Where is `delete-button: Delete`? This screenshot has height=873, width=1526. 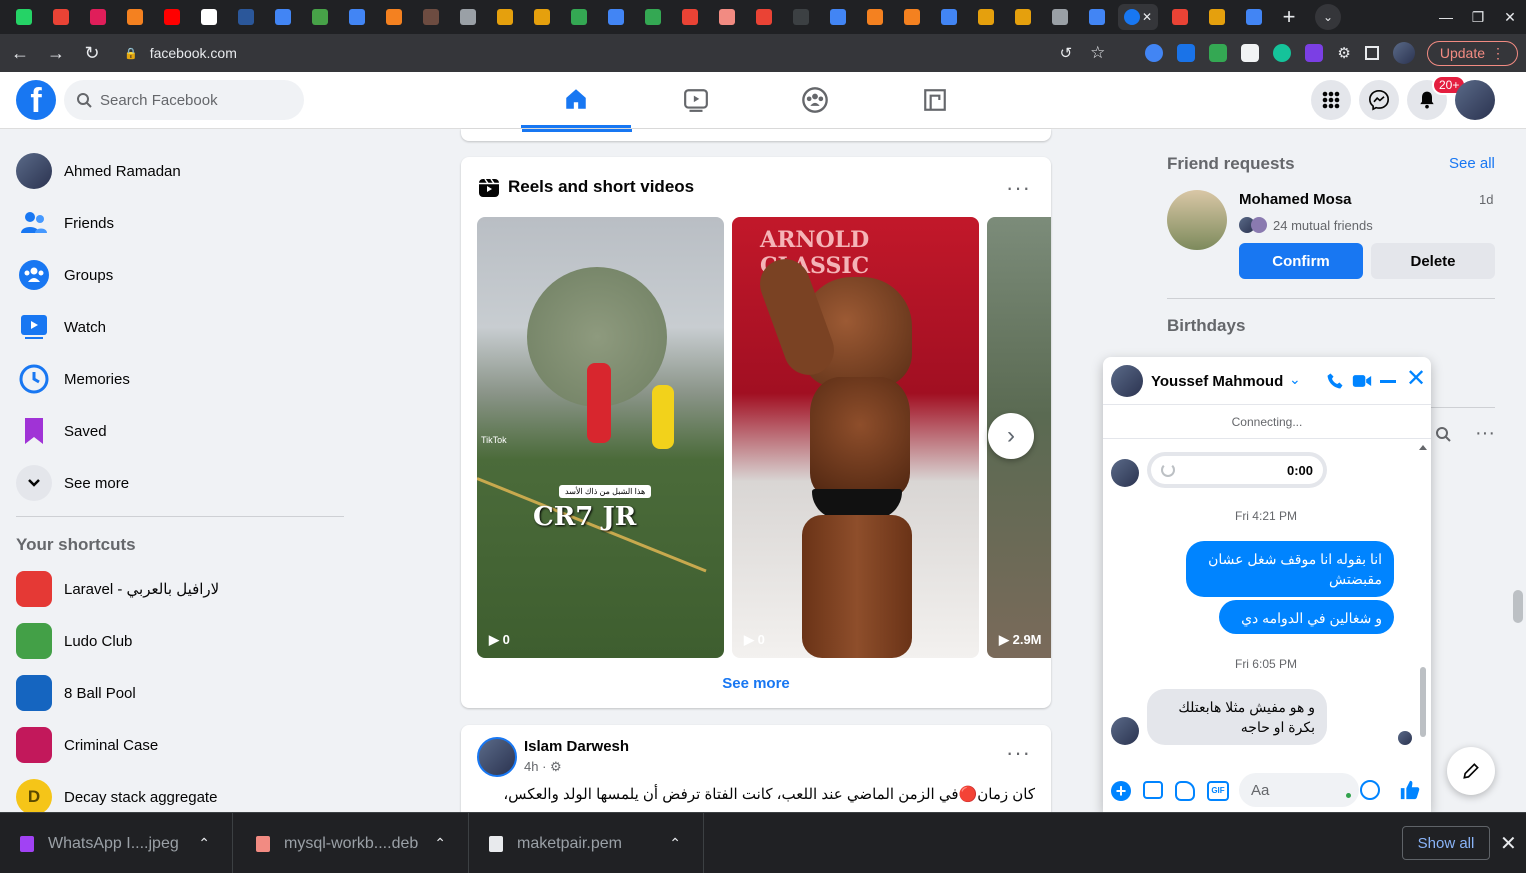
delete-button: Delete is located at coordinates (1433, 261).